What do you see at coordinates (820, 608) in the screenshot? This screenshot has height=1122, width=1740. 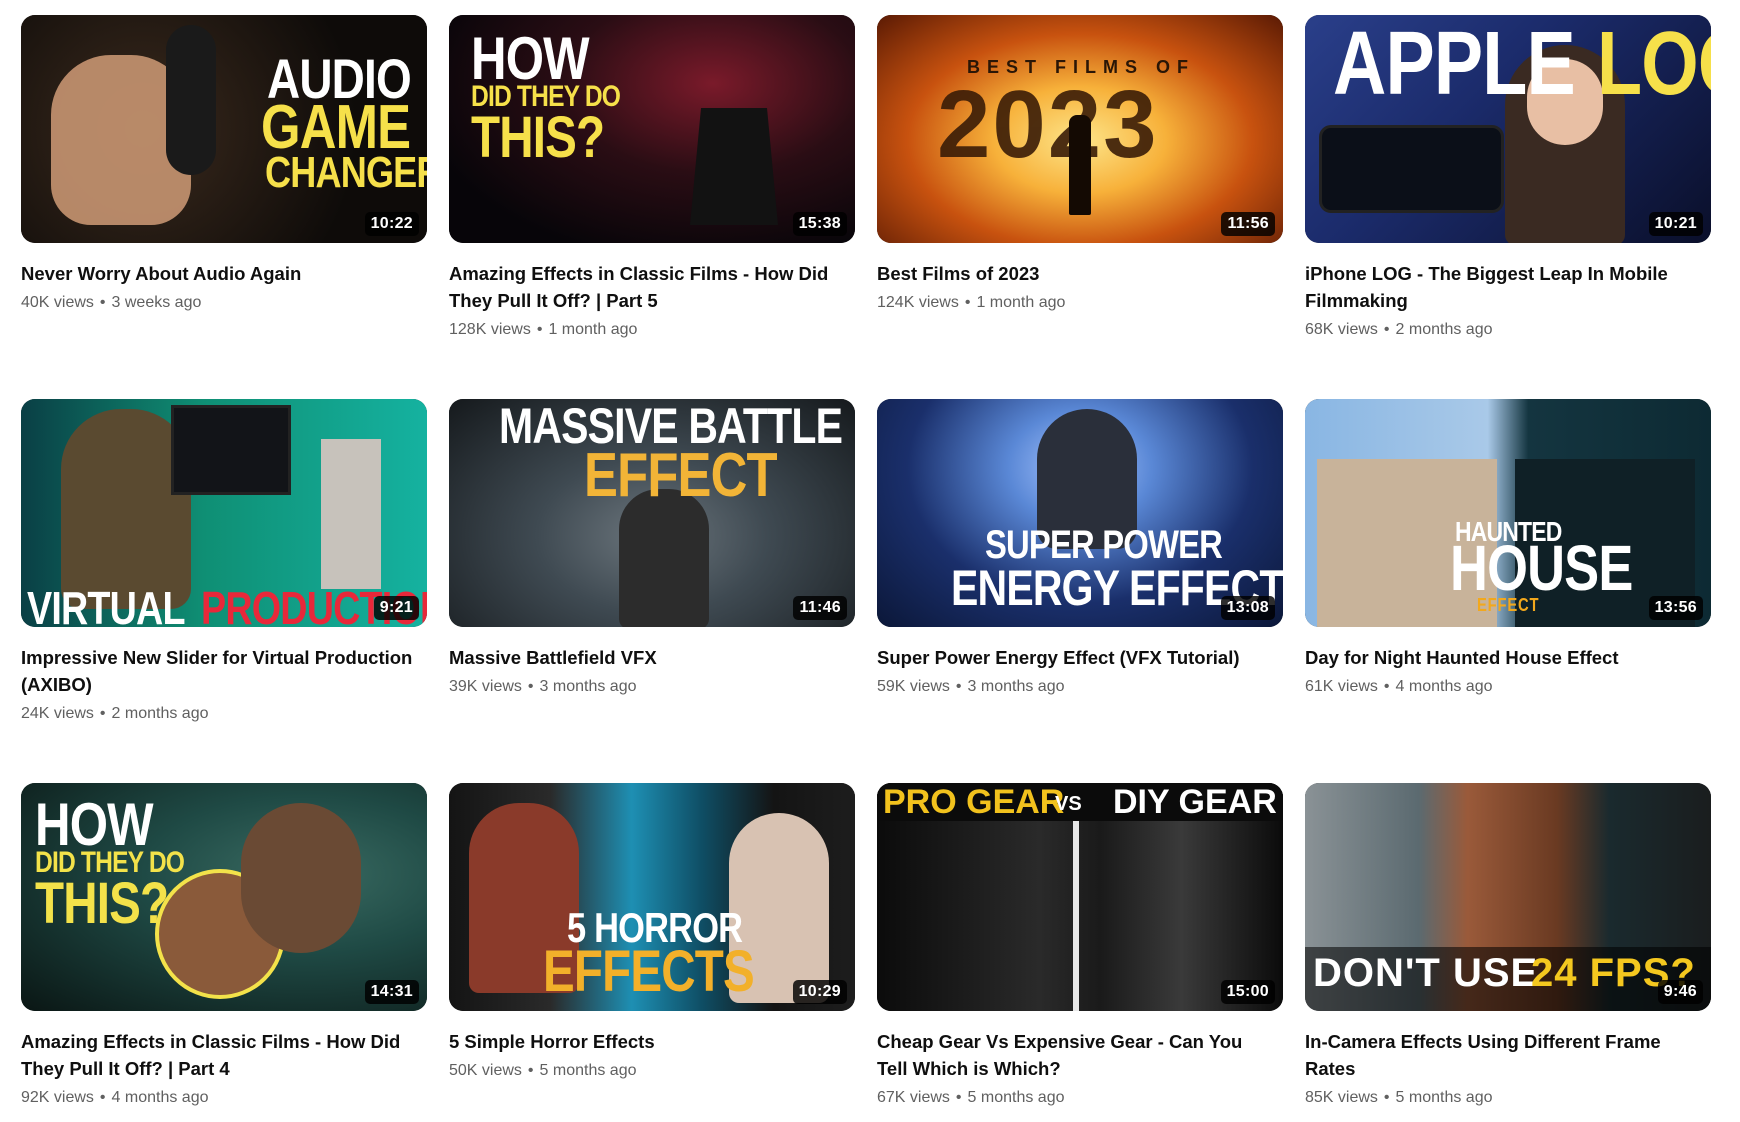 I see `video-duration: 11:46` at bounding box center [820, 608].